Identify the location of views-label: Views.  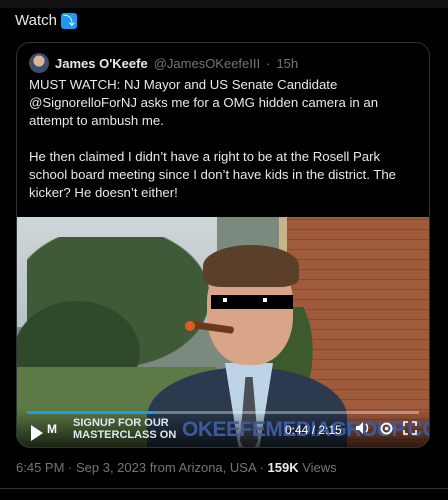
(319, 467).